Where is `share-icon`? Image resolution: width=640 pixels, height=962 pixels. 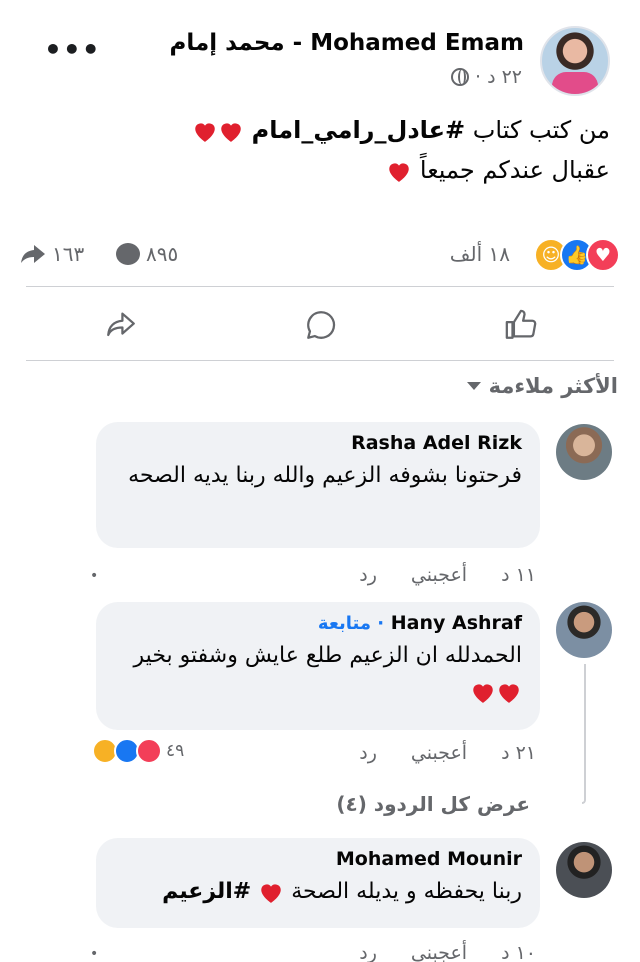 share-icon is located at coordinates (121, 324).